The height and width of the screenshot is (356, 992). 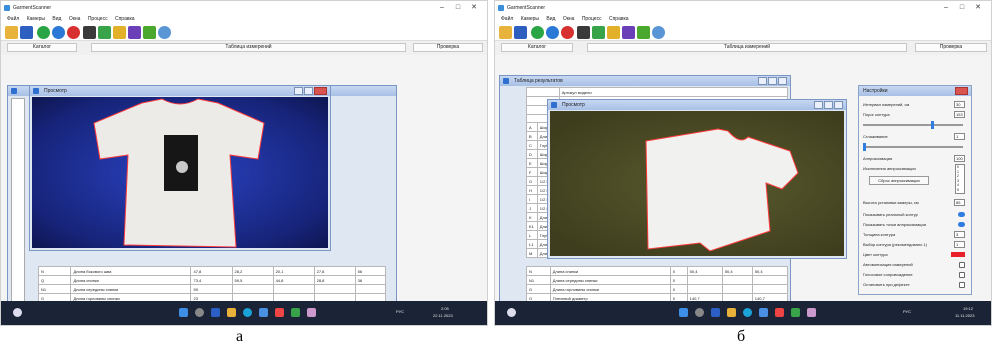 I want to click on stop-on-defect-checkbox, so click(x=962, y=285).